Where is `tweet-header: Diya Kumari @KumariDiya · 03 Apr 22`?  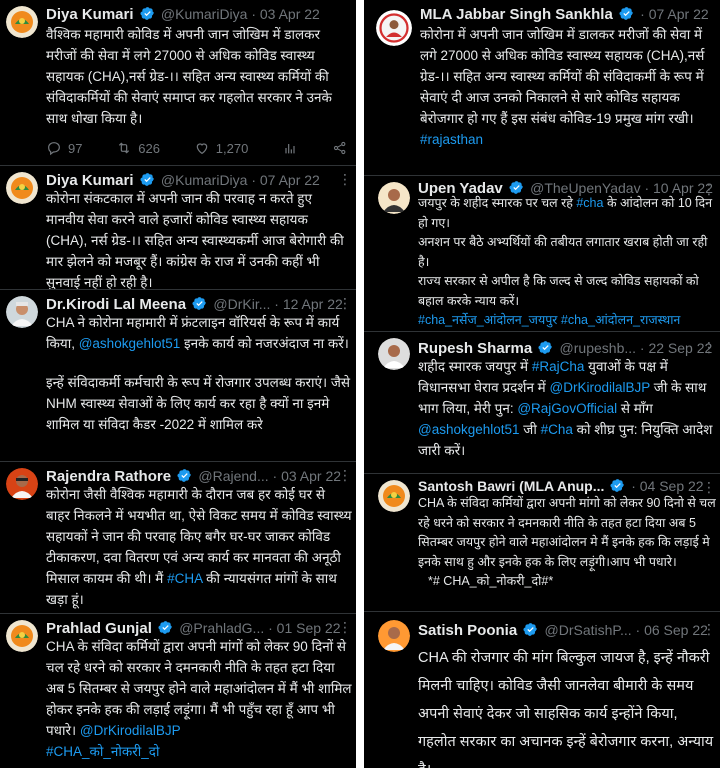
tweet-header: Diya Kumari @KumariDiya · 03 Apr 22 is located at coordinates (199, 14).